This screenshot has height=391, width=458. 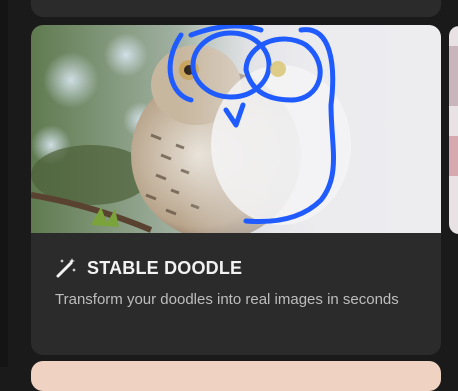 What do you see at coordinates (236, 8) in the screenshot?
I see `previous-card` at bounding box center [236, 8].